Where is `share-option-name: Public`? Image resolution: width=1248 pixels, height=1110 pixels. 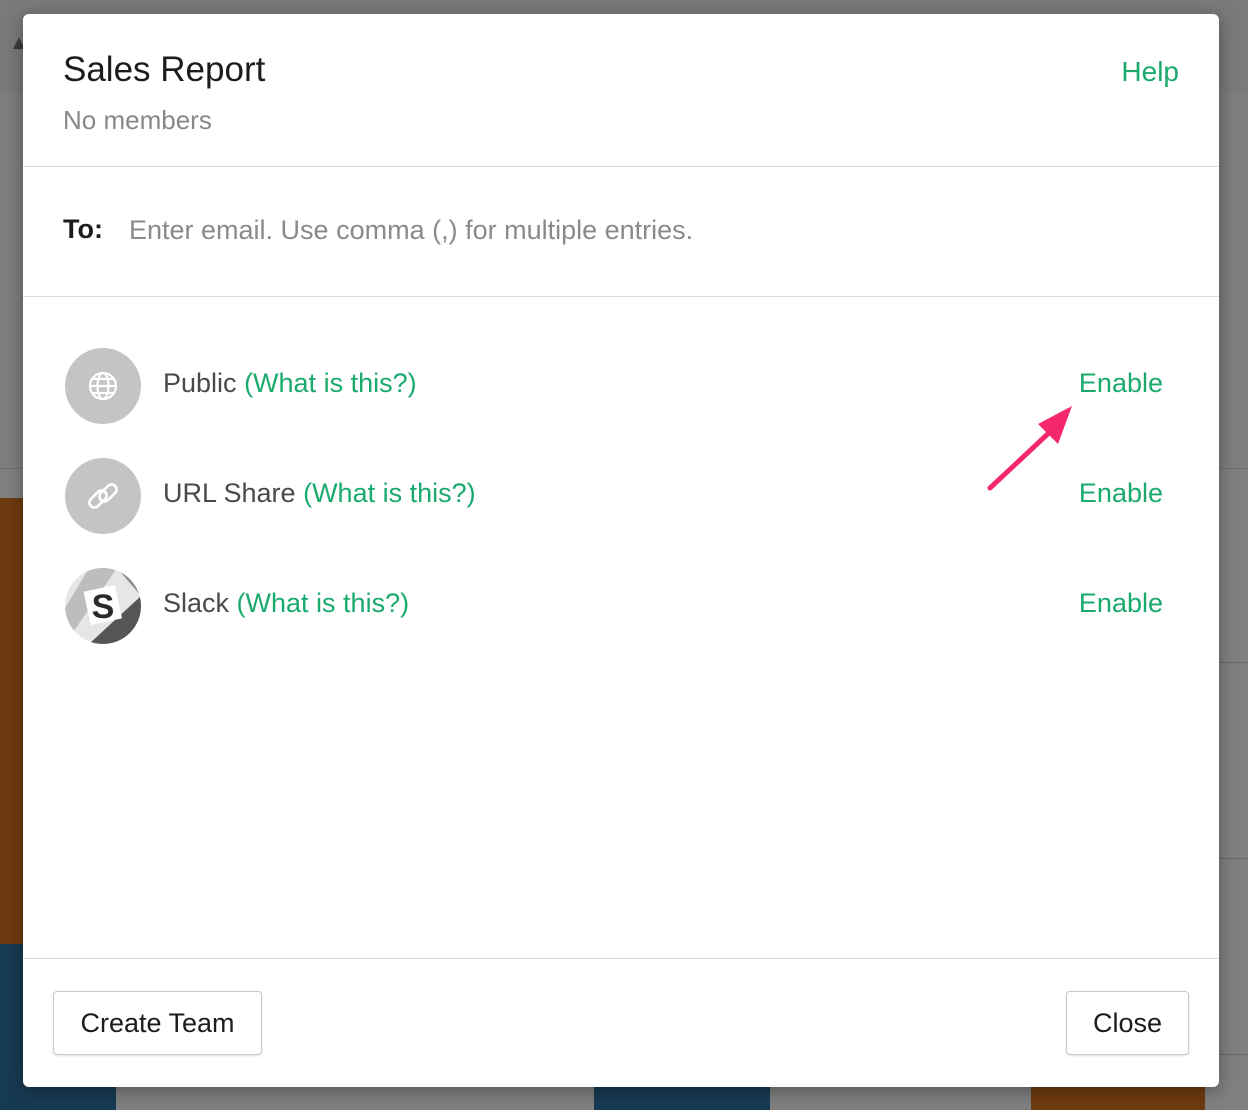 share-option-name: Public is located at coordinates (200, 383).